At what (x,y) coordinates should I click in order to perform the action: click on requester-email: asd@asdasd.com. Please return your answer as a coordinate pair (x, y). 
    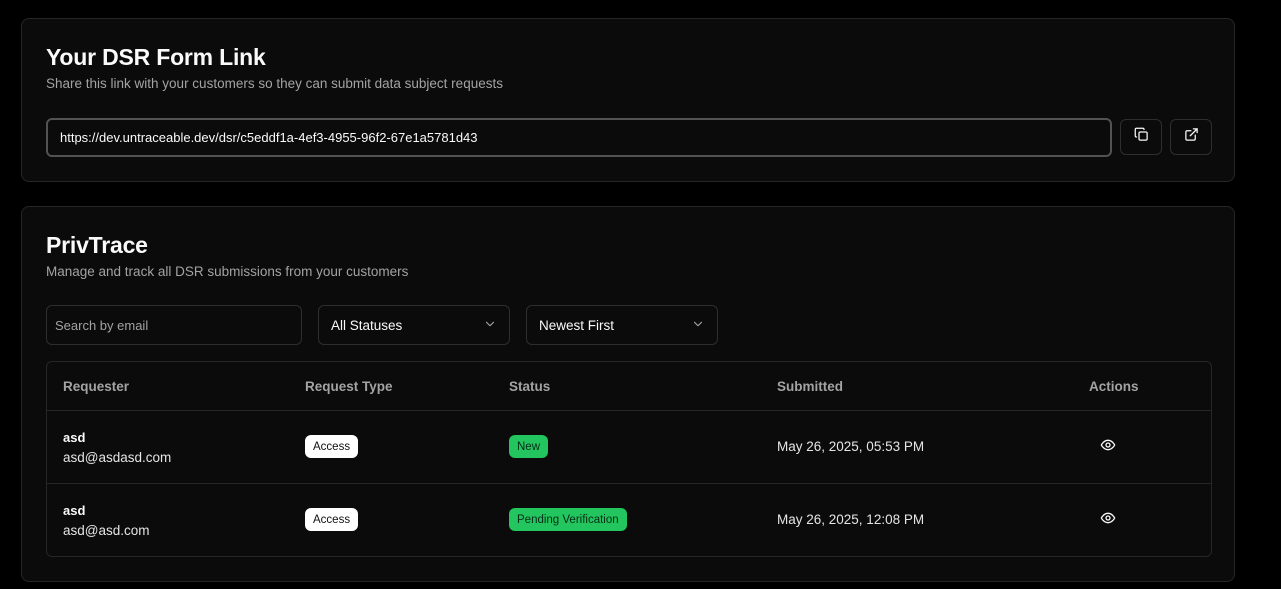
    Looking at the image, I should click on (117, 457).